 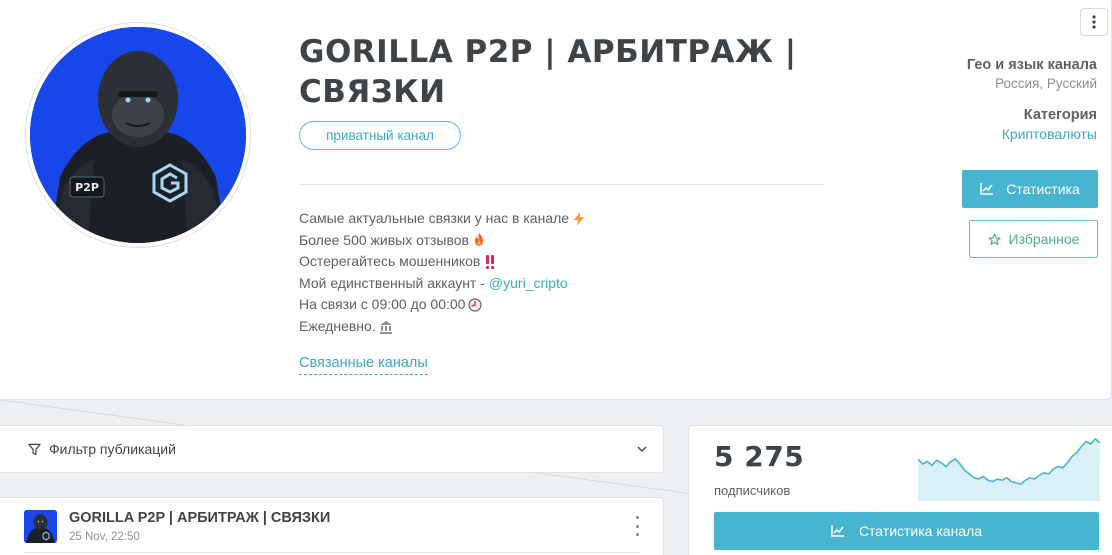 I want to click on header-divider, so click(x=561, y=184).